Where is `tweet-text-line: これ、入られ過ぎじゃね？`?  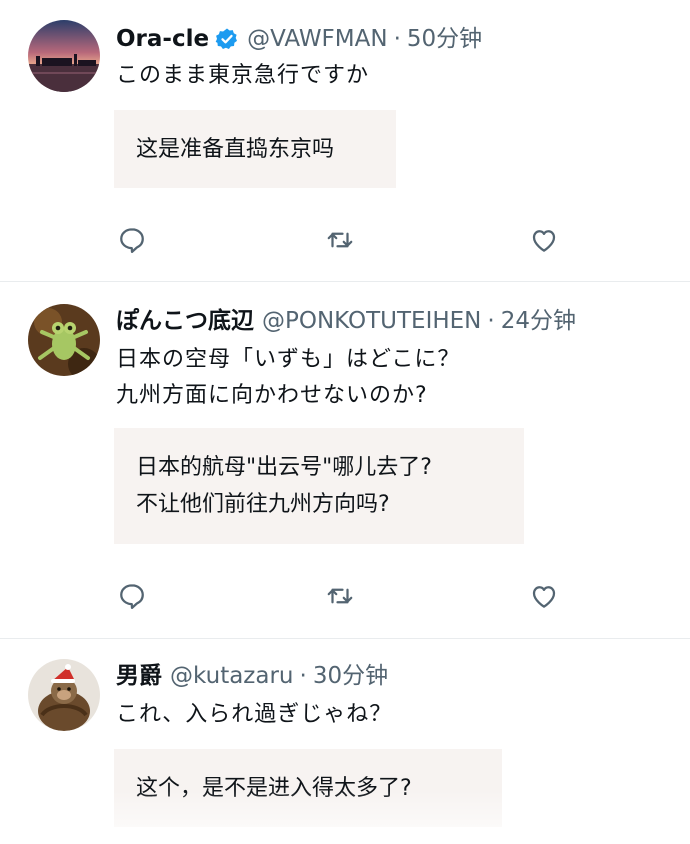 tweet-text-line: これ、入られ過ぎじゃね？ is located at coordinates (254, 714).